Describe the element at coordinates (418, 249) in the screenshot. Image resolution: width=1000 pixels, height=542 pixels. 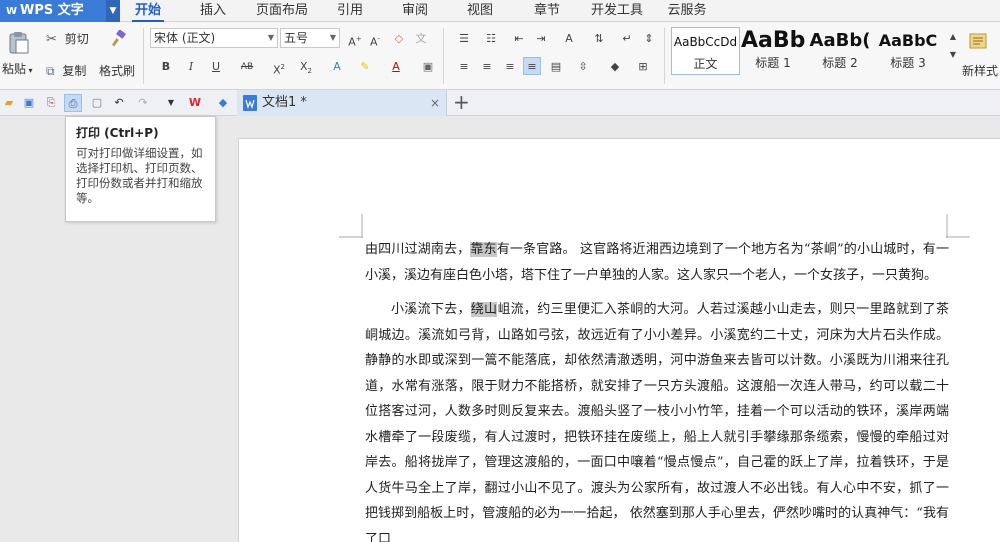
I see `text-run: 由四川过湖南去，` at that location.